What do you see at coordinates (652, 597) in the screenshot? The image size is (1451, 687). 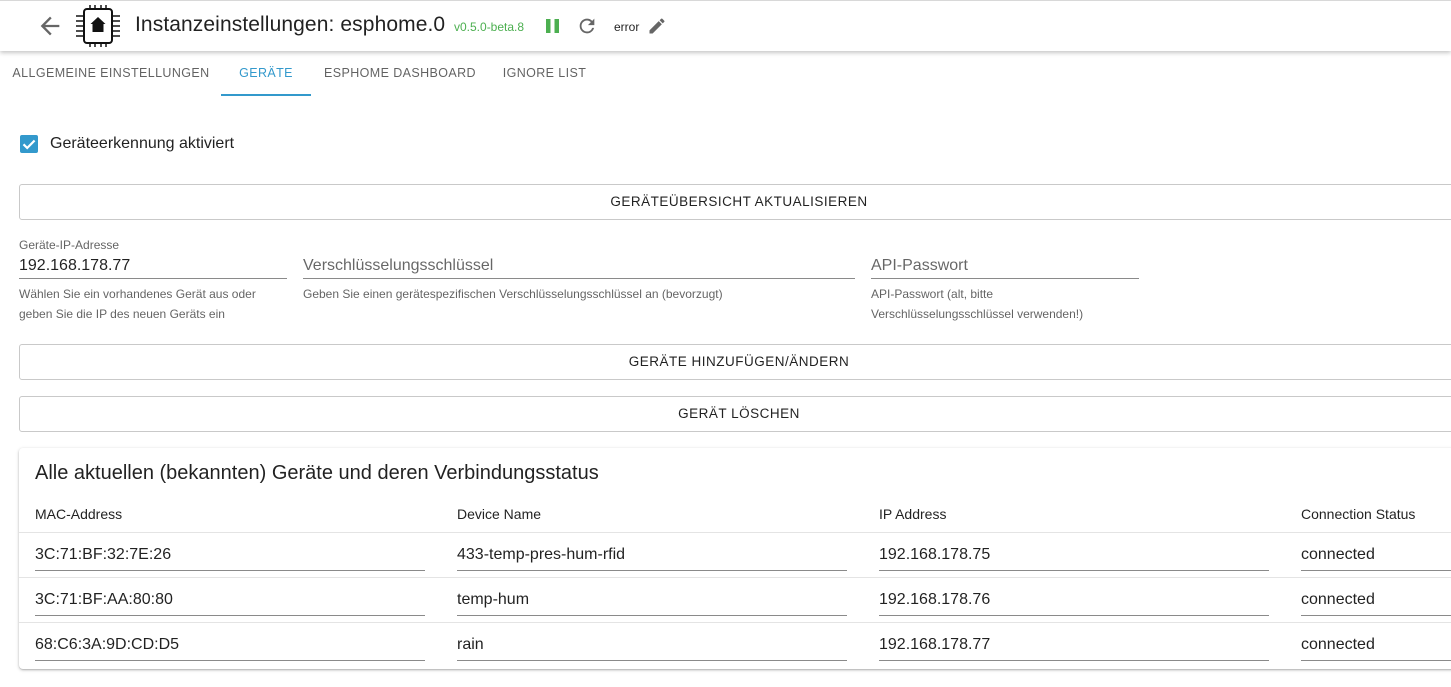 I see `device-name-cell: temp-hum` at bounding box center [652, 597].